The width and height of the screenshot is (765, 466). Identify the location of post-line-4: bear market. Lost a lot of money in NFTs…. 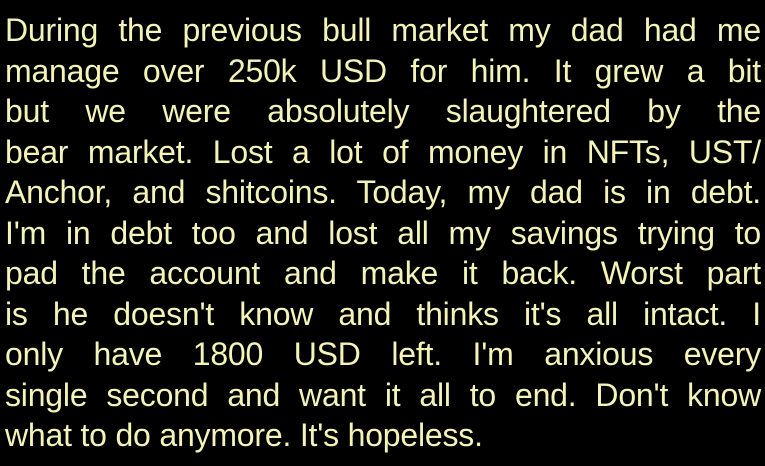
(383, 151).